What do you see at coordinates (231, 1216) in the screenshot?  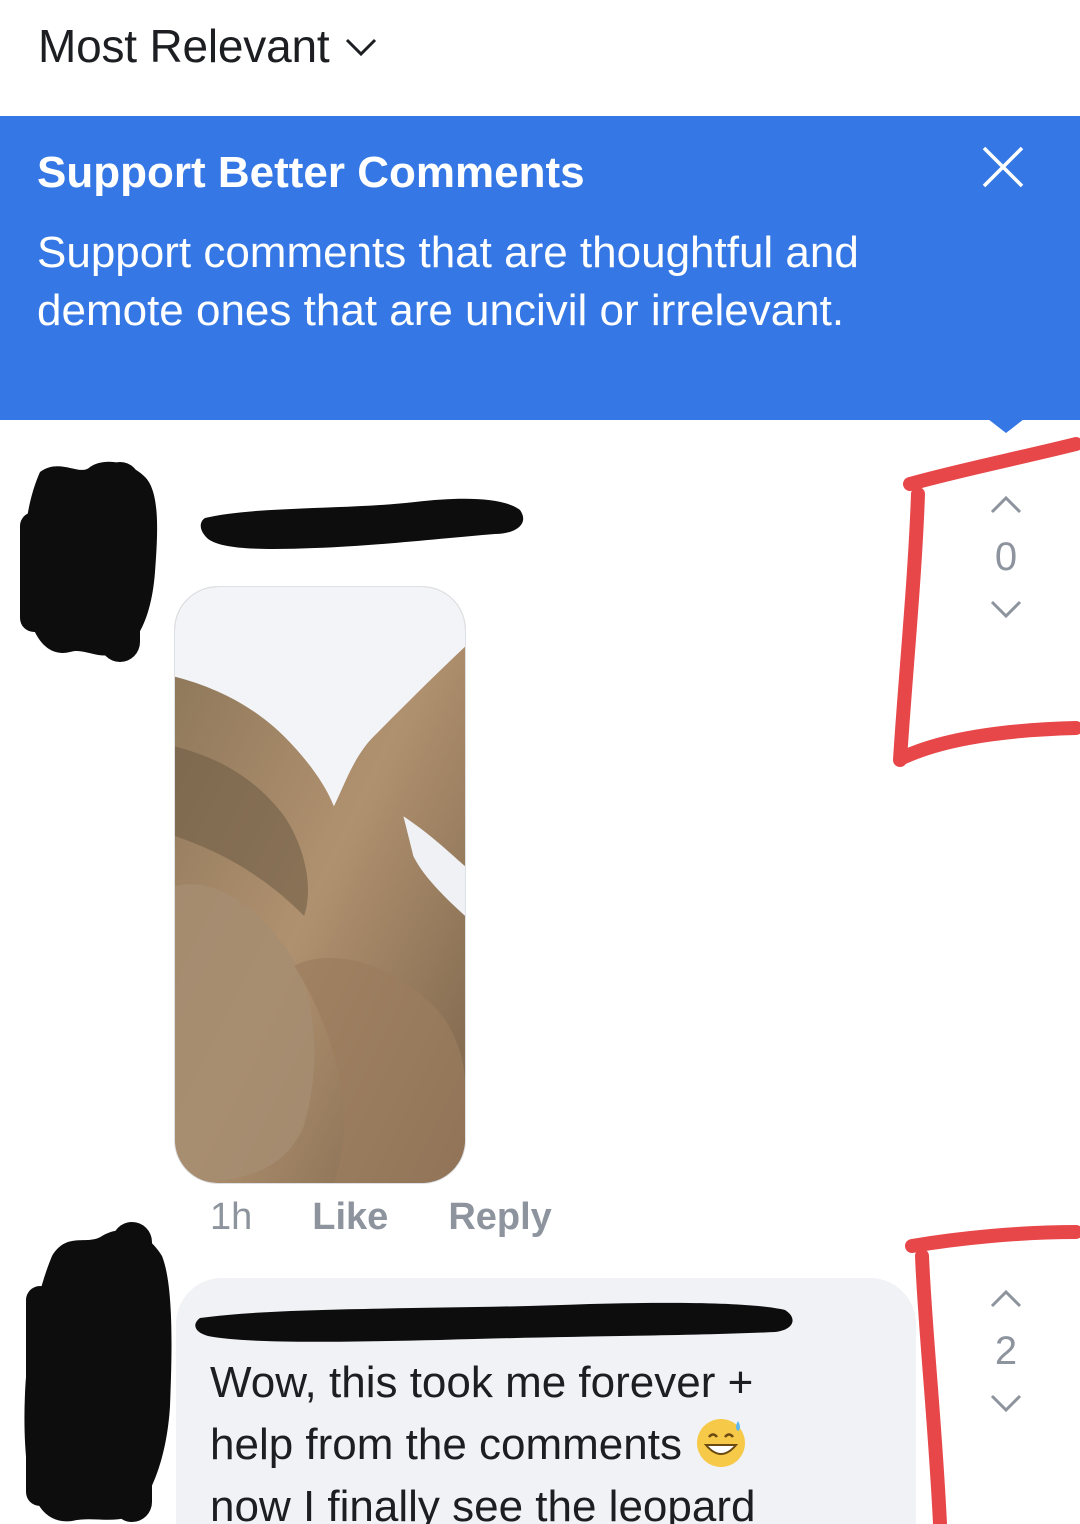 I see `comment-timestamp: 1h` at bounding box center [231, 1216].